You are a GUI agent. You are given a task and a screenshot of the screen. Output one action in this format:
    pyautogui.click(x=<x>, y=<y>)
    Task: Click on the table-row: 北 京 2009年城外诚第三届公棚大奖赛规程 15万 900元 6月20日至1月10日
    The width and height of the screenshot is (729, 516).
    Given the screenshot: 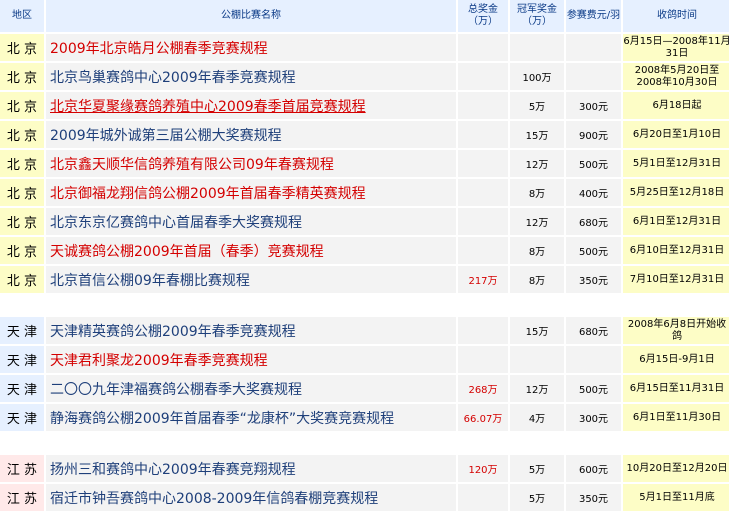 What is the action you would take?
    pyautogui.click(x=364, y=134)
    